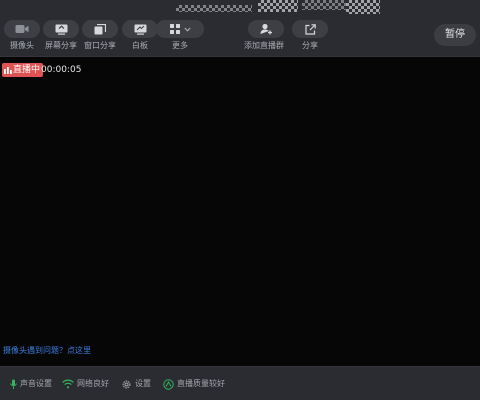 The image size is (480, 400). What do you see at coordinates (143, 383) in the screenshot?
I see `settings-label: 设置` at bounding box center [143, 383].